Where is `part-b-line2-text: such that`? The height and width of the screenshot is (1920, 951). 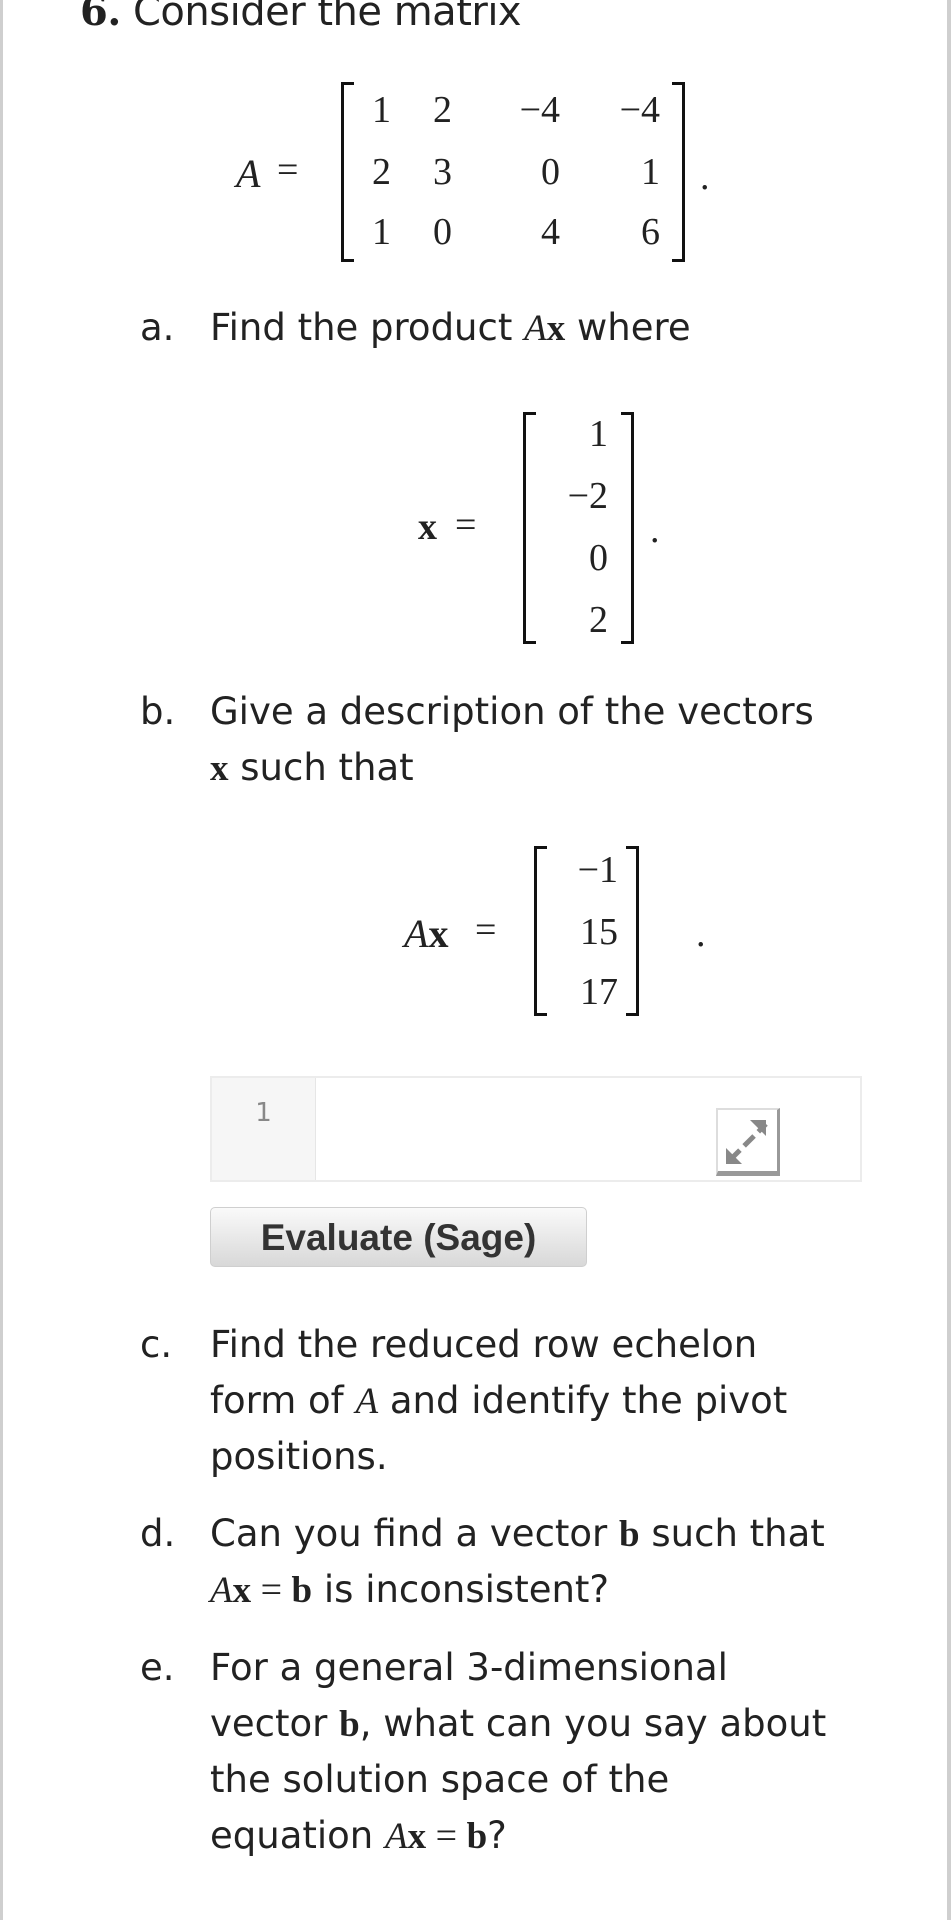
part-b-line2-text: such that is located at coordinates (321, 767).